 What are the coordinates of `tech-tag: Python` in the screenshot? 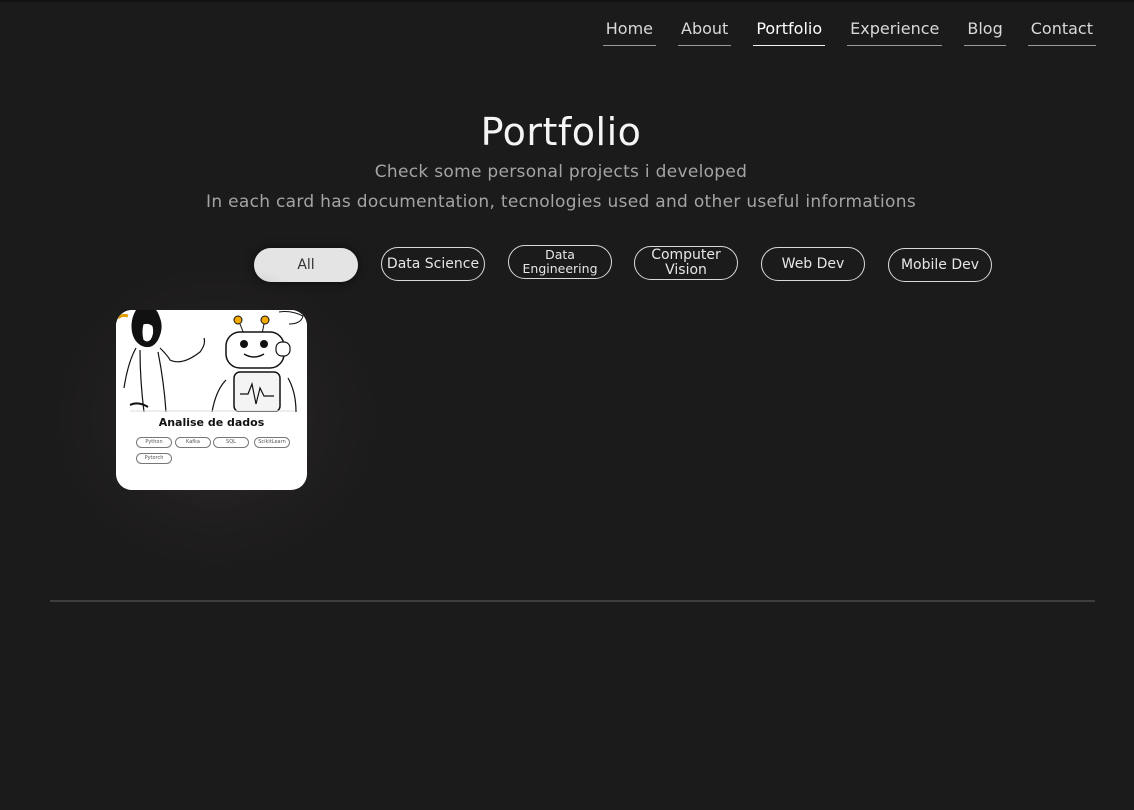 It's located at (154, 442).